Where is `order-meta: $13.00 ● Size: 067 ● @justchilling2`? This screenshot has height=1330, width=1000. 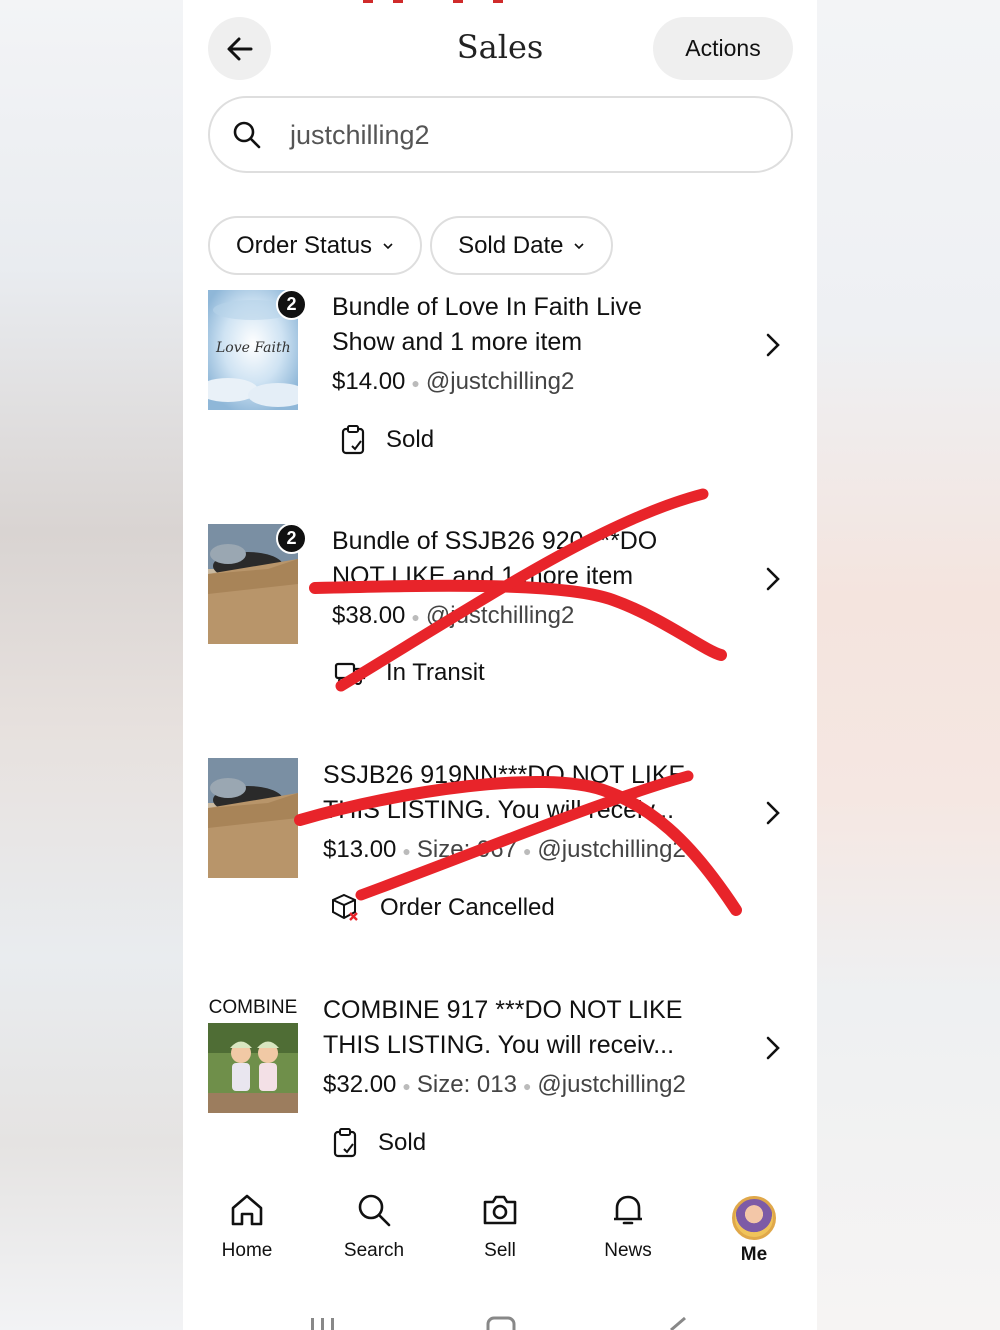
order-meta: $13.00 ● Size: 067 ● @justchilling2 is located at coordinates (504, 850).